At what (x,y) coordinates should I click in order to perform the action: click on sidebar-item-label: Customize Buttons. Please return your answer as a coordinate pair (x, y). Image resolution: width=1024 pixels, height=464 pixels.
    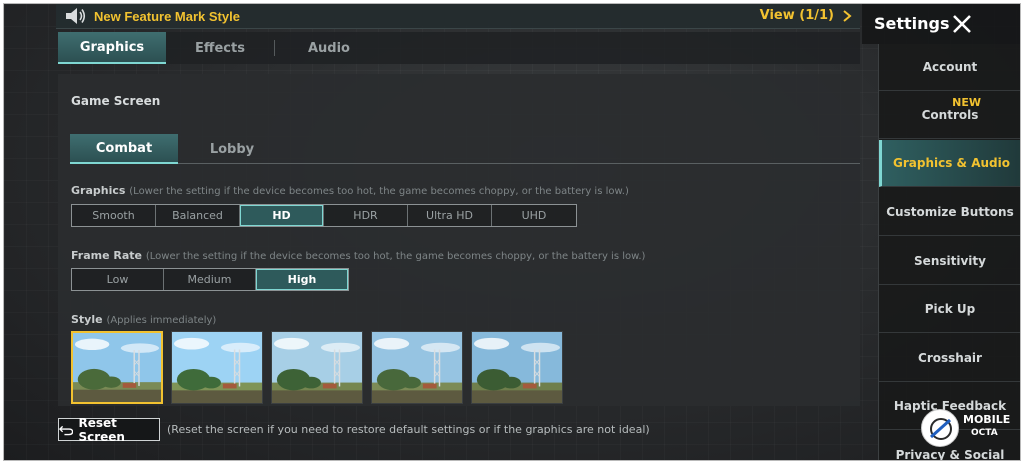
    Looking at the image, I should click on (950, 212).